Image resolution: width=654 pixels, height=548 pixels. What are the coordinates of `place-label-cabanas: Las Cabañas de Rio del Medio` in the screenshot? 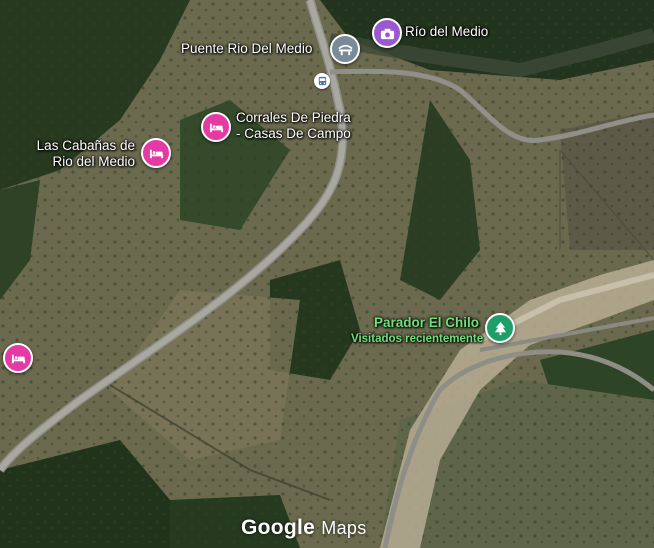 It's located at (81, 154).